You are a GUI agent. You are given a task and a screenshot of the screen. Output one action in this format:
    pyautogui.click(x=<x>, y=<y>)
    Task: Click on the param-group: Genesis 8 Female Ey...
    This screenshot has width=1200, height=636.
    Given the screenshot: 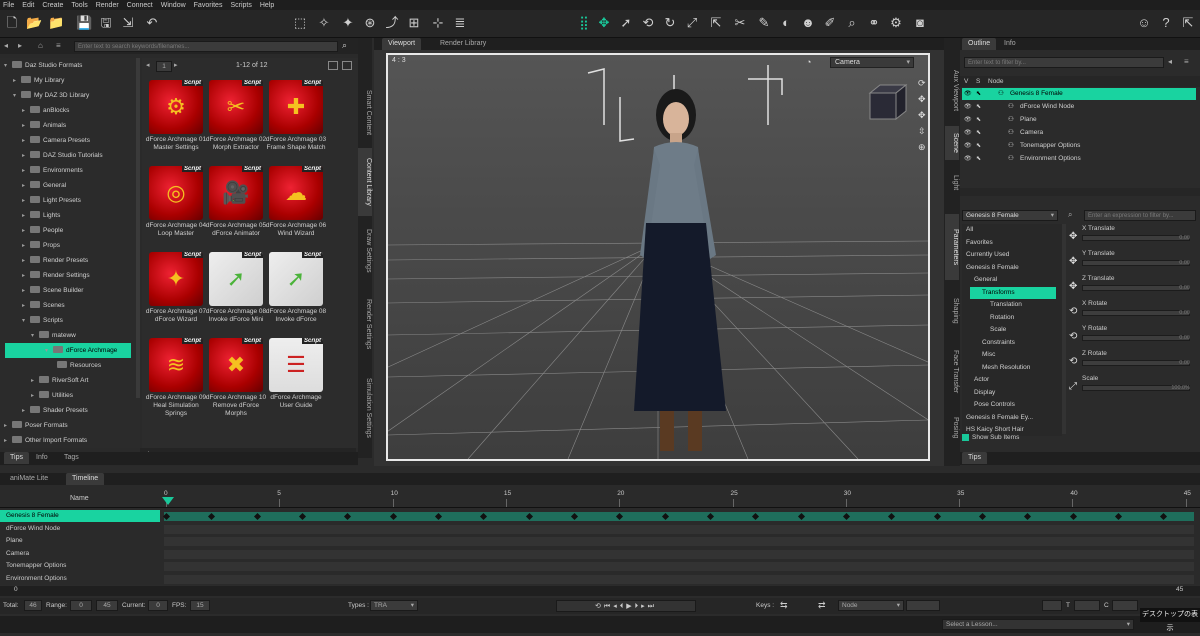 What is the action you would take?
    pyautogui.click(x=1010, y=418)
    